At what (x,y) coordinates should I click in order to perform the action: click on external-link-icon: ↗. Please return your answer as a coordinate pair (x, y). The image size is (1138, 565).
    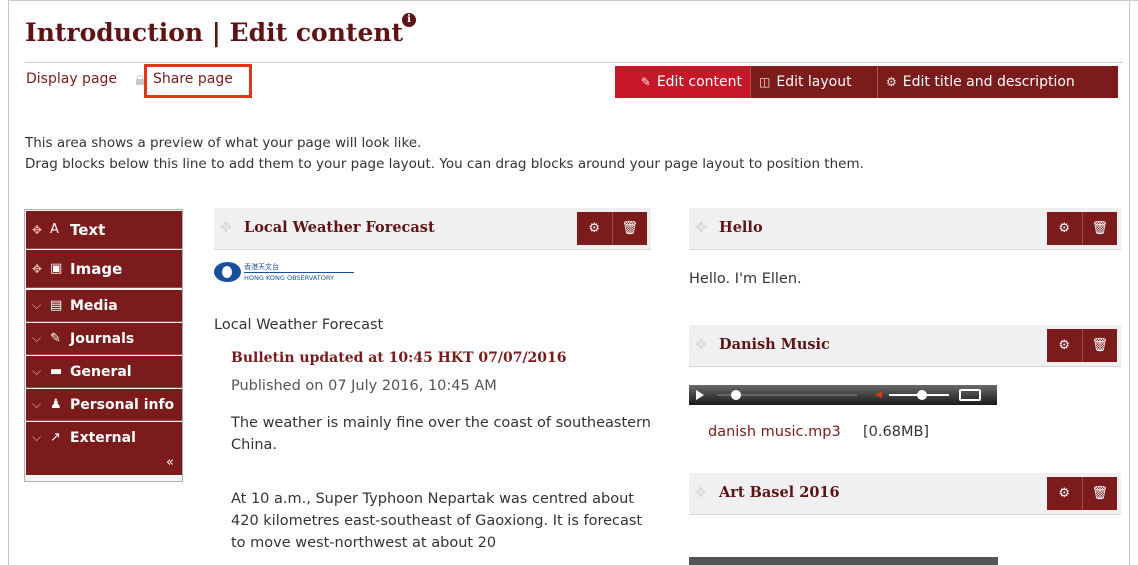
    Looking at the image, I should click on (55, 437).